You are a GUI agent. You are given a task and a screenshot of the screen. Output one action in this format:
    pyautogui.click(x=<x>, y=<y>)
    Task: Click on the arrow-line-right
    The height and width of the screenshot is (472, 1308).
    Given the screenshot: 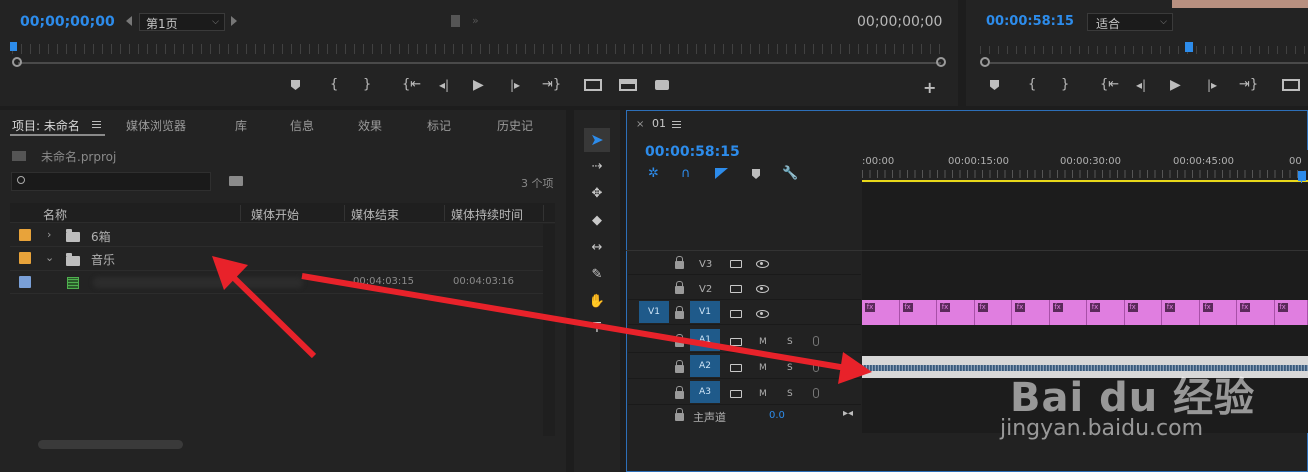 What is the action you would take?
    pyautogui.click(x=574, y=322)
    